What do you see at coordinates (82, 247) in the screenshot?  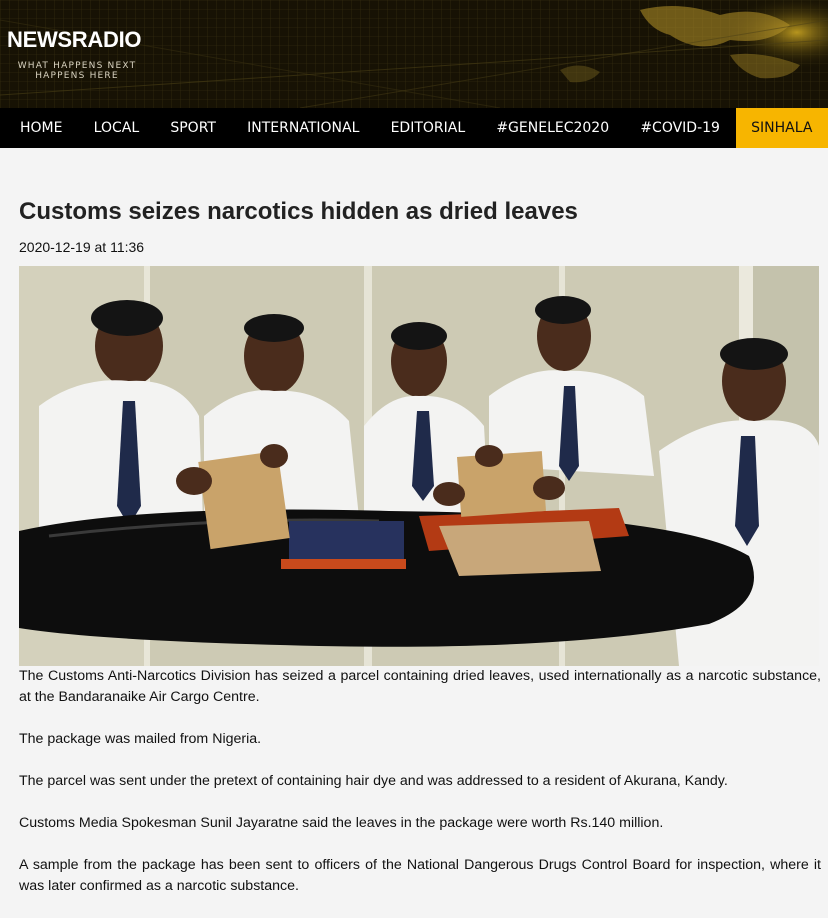 I see `article-date: 2020-12-19 at 11:36` at bounding box center [82, 247].